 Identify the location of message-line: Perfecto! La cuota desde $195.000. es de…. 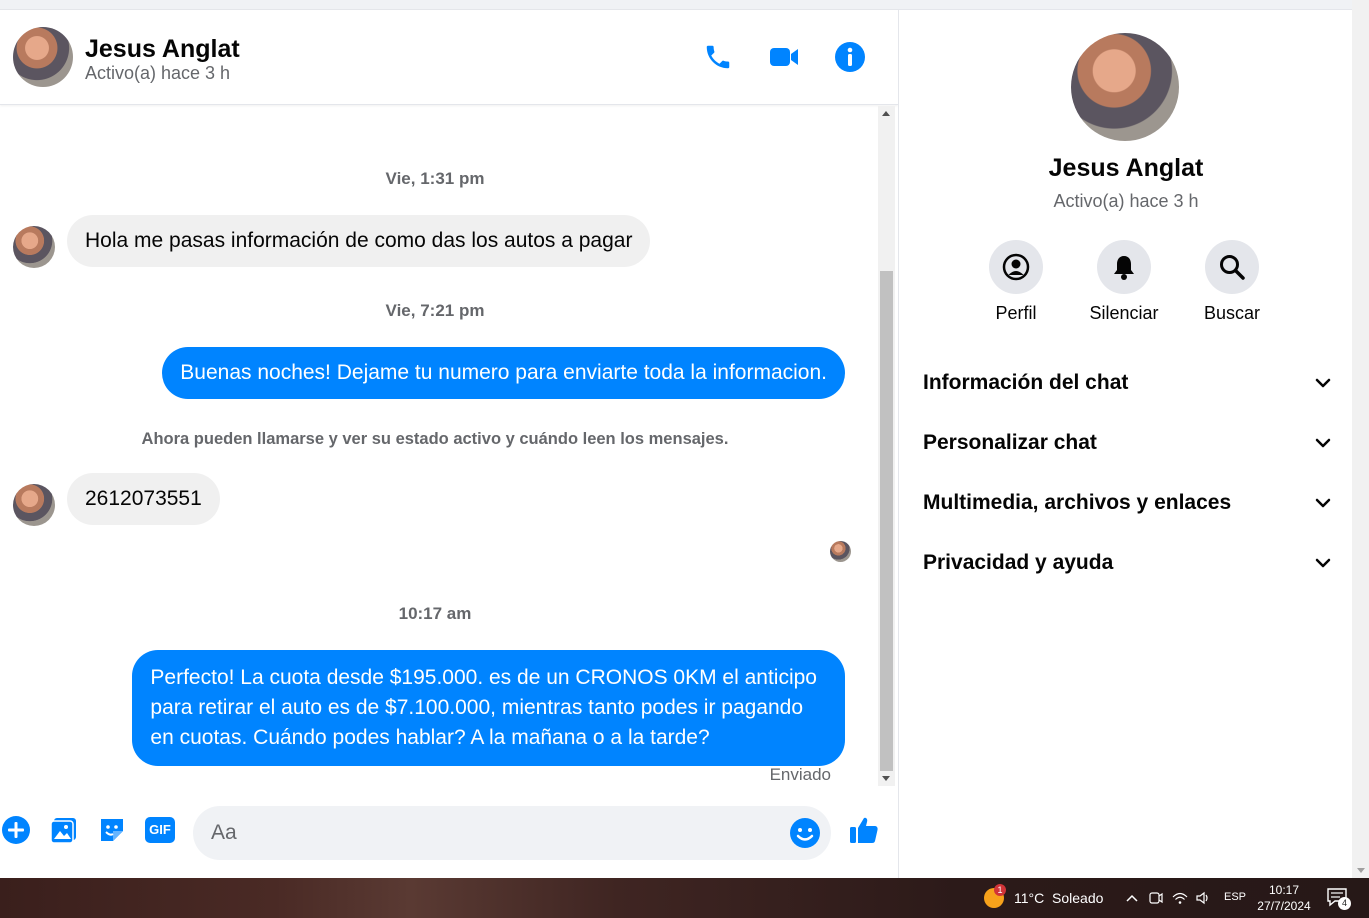
(483, 677).